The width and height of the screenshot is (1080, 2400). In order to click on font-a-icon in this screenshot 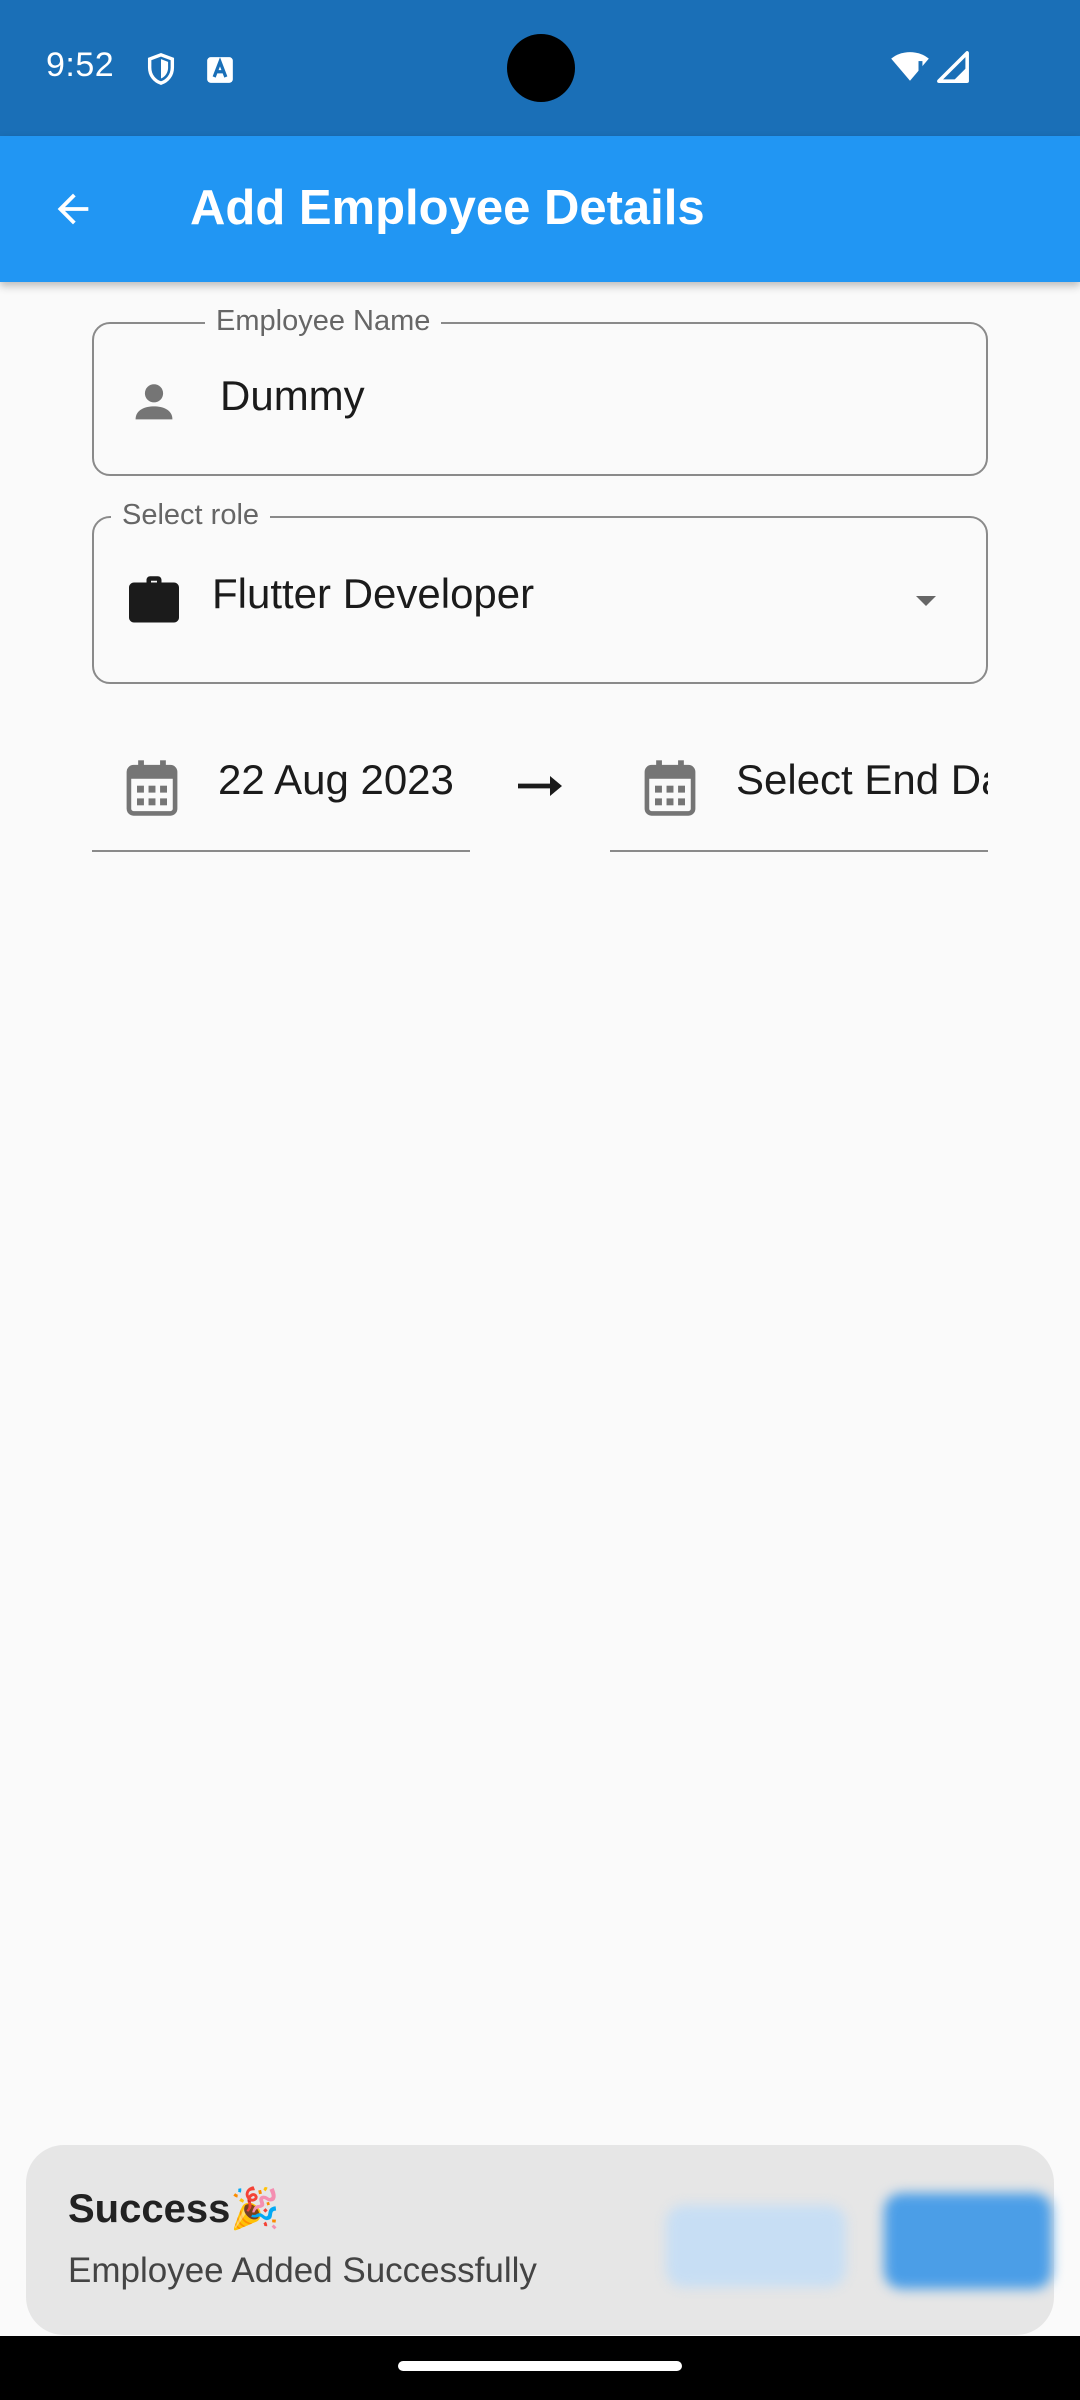, I will do `click(220, 70)`.